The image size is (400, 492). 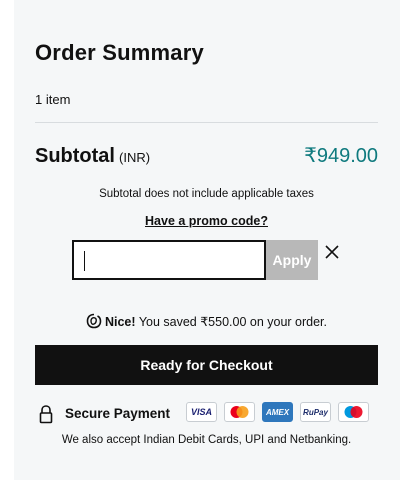 I want to click on promo-code-link: Have a promo code?, so click(x=206, y=221).